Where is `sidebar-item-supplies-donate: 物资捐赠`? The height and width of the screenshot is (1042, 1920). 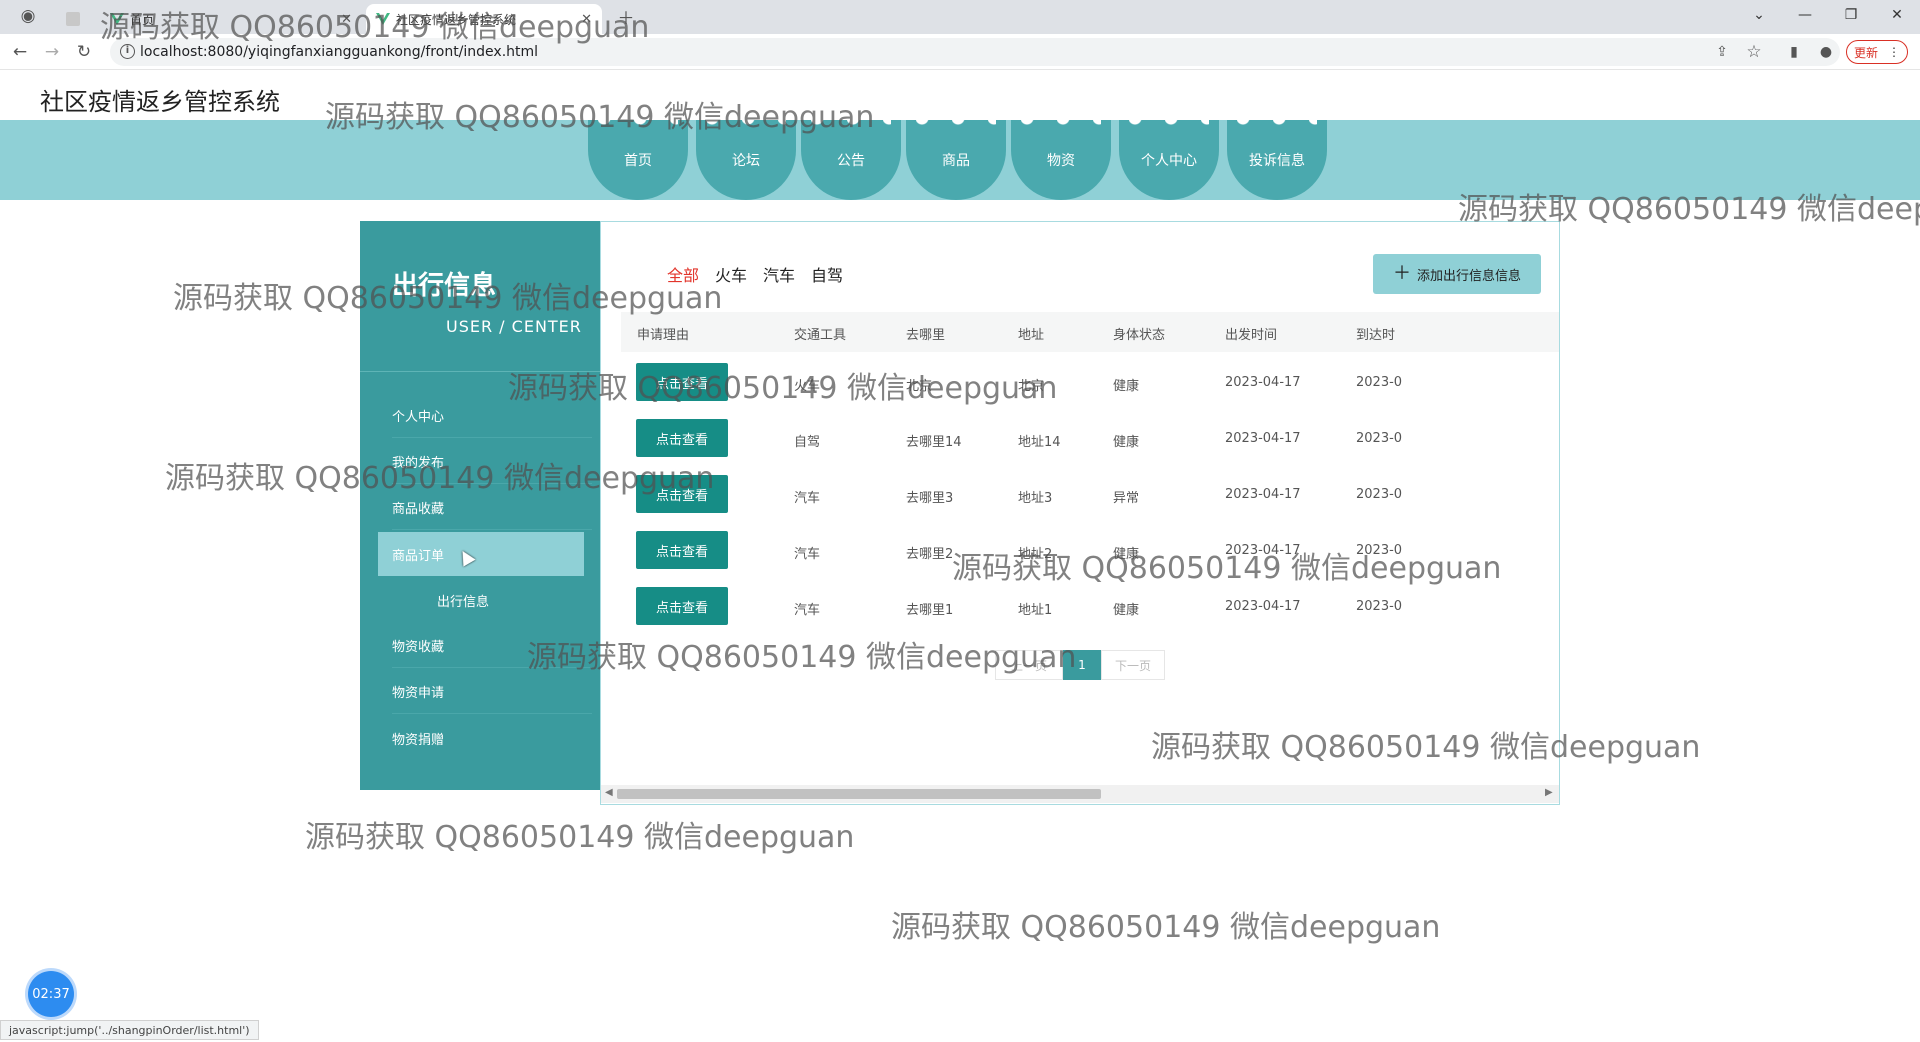 sidebar-item-supplies-donate: 物资捐赠 is located at coordinates (492, 738).